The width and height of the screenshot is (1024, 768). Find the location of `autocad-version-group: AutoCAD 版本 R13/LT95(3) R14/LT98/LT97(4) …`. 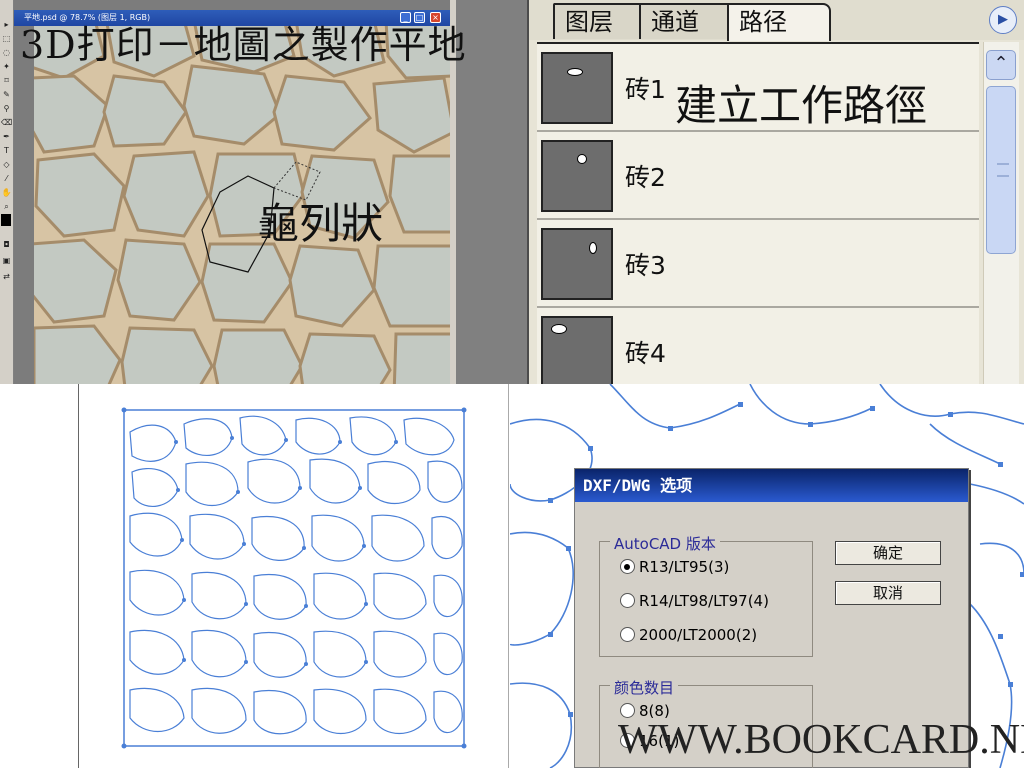

autocad-version-group: AutoCAD 版本 R13/LT95(3) R14/LT98/LT97(4) … is located at coordinates (706, 595).